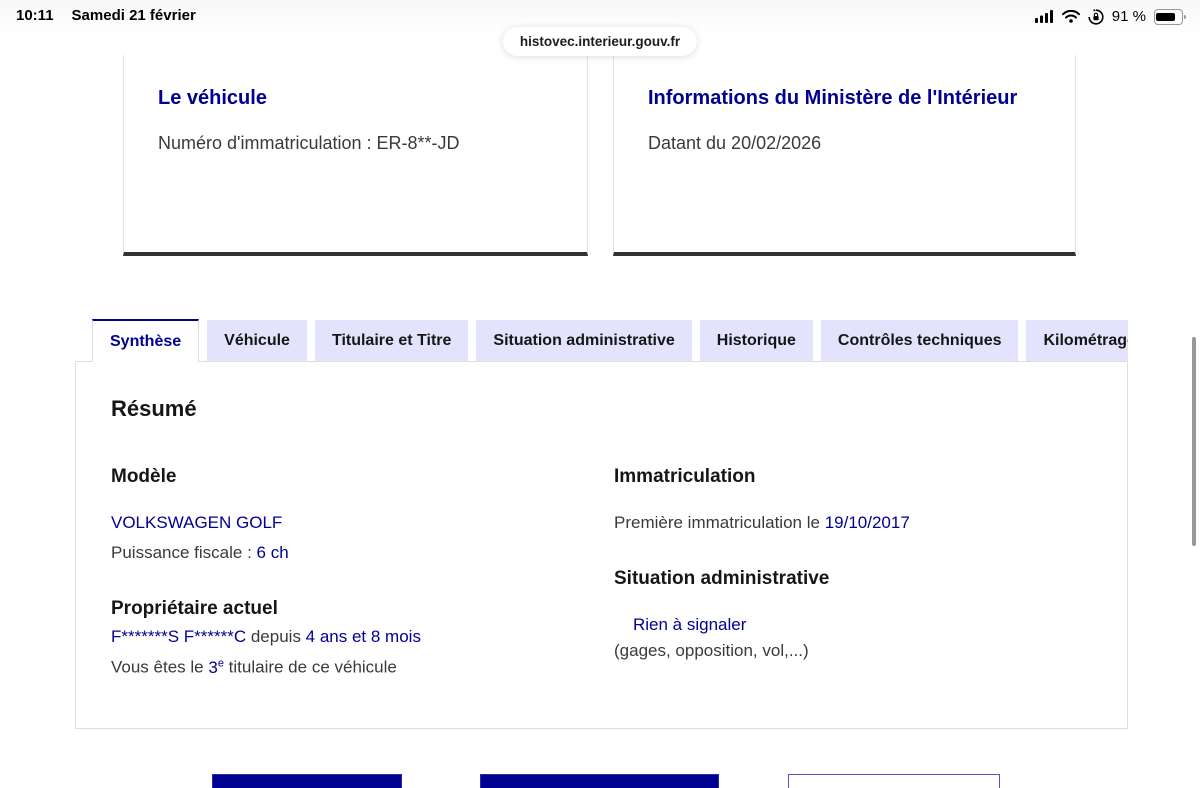 This screenshot has height=788, width=1200. I want to click on ministry-card-title: Informations du Ministère de l'Intérieur, so click(833, 98).